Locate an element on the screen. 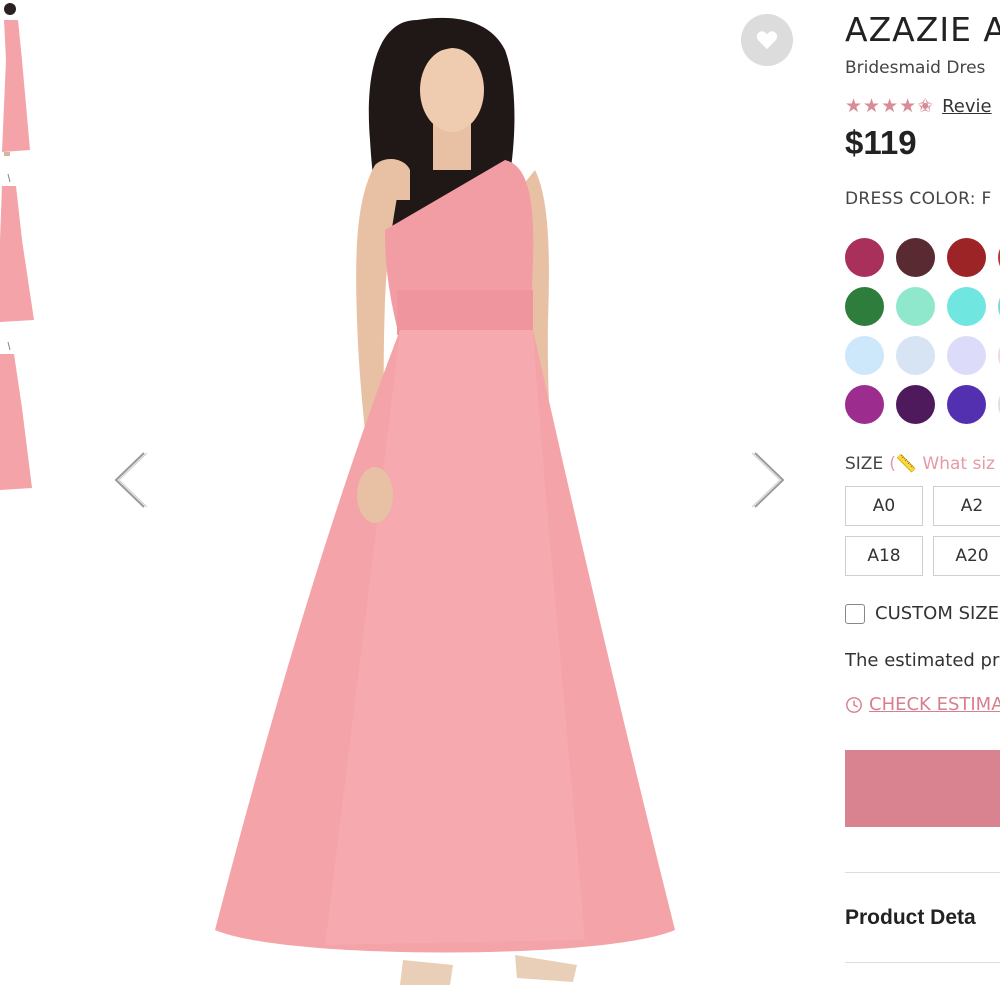  add-to-bag-button is located at coordinates (922, 788).